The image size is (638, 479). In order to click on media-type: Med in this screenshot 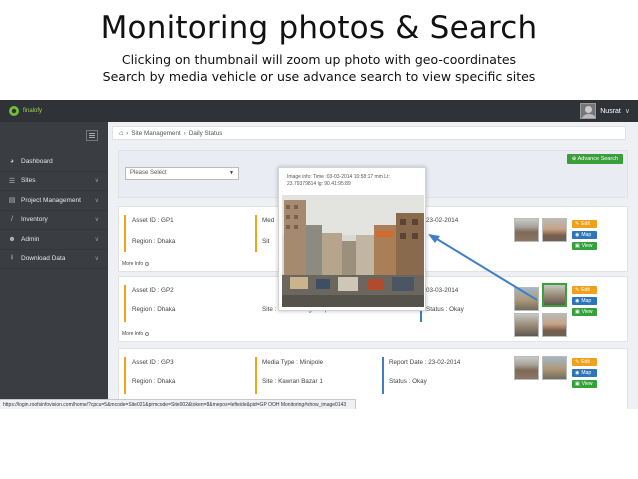, I will do `click(268, 220)`.